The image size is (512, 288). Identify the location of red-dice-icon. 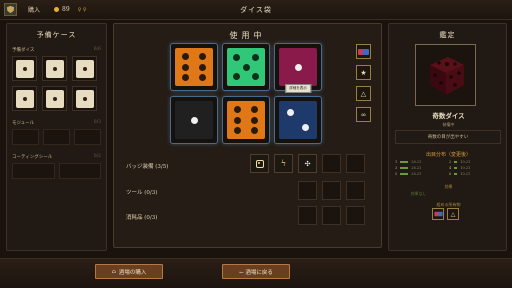
(446, 76).